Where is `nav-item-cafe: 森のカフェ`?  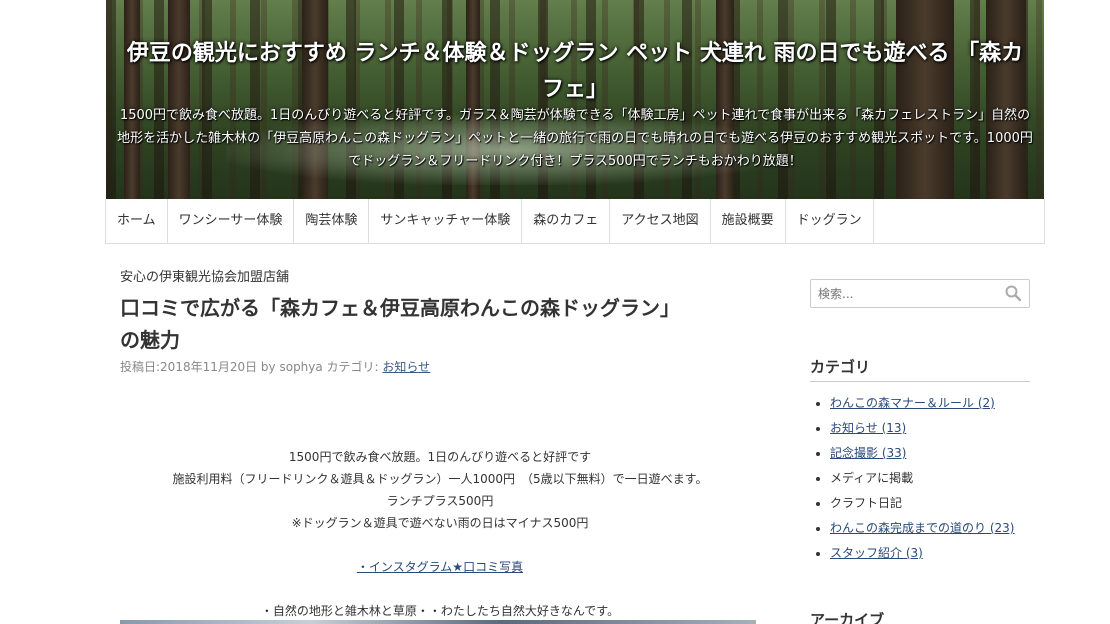
nav-item-cafe: 森のカフェ is located at coordinates (566, 221).